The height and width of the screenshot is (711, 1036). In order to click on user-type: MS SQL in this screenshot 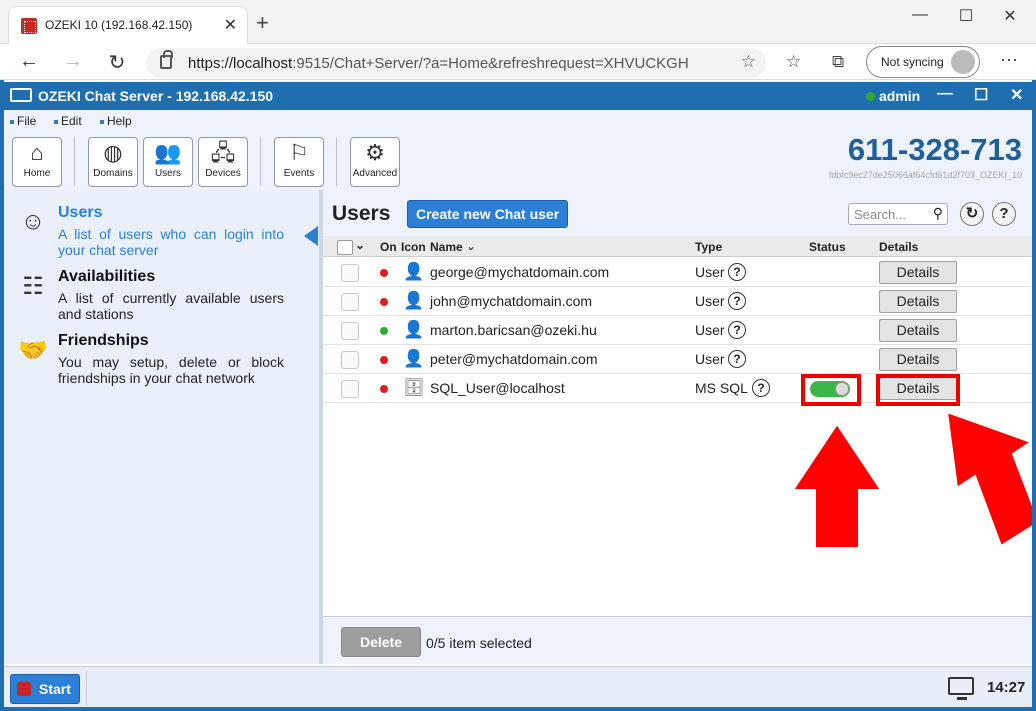, I will do `click(721, 388)`.